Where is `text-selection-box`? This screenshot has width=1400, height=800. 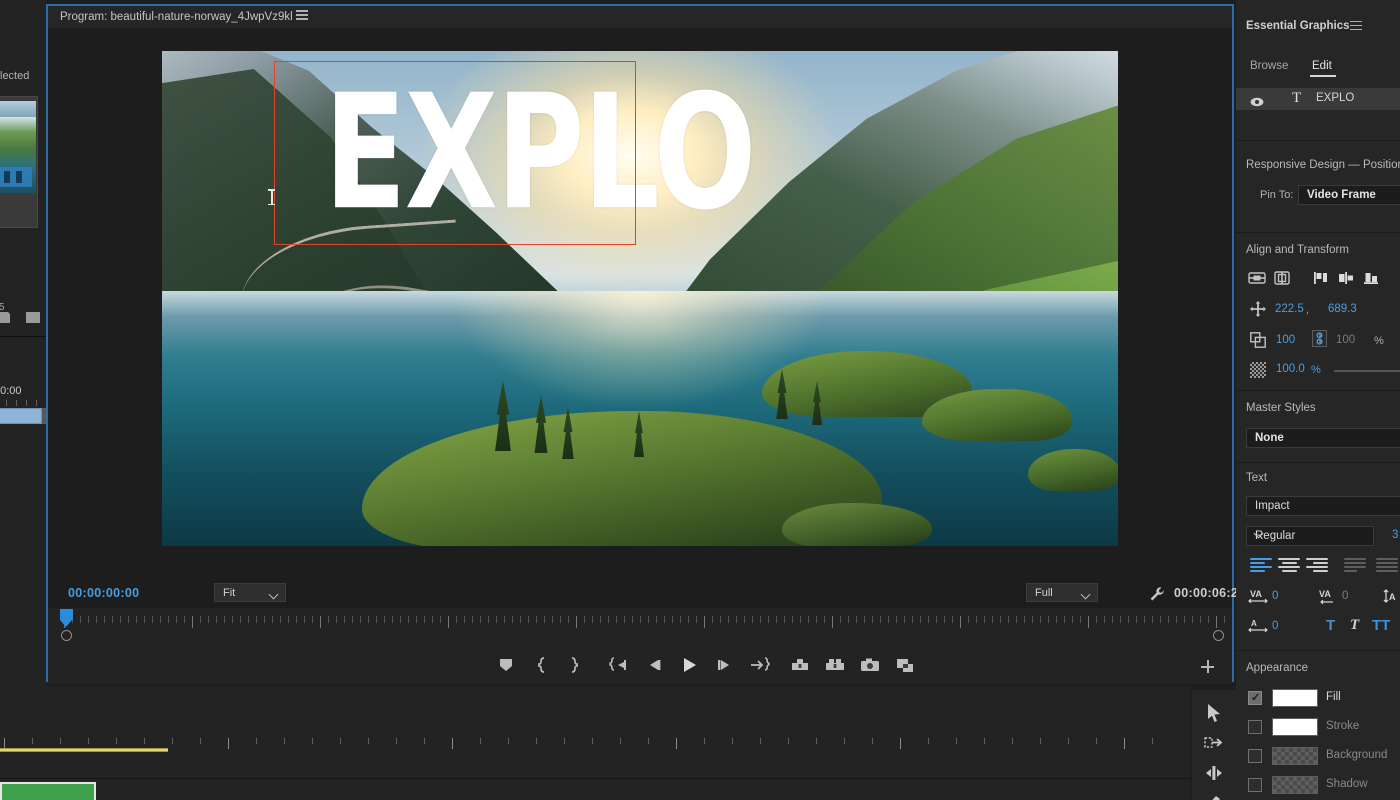
text-selection-box is located at coordinates (455, 153).